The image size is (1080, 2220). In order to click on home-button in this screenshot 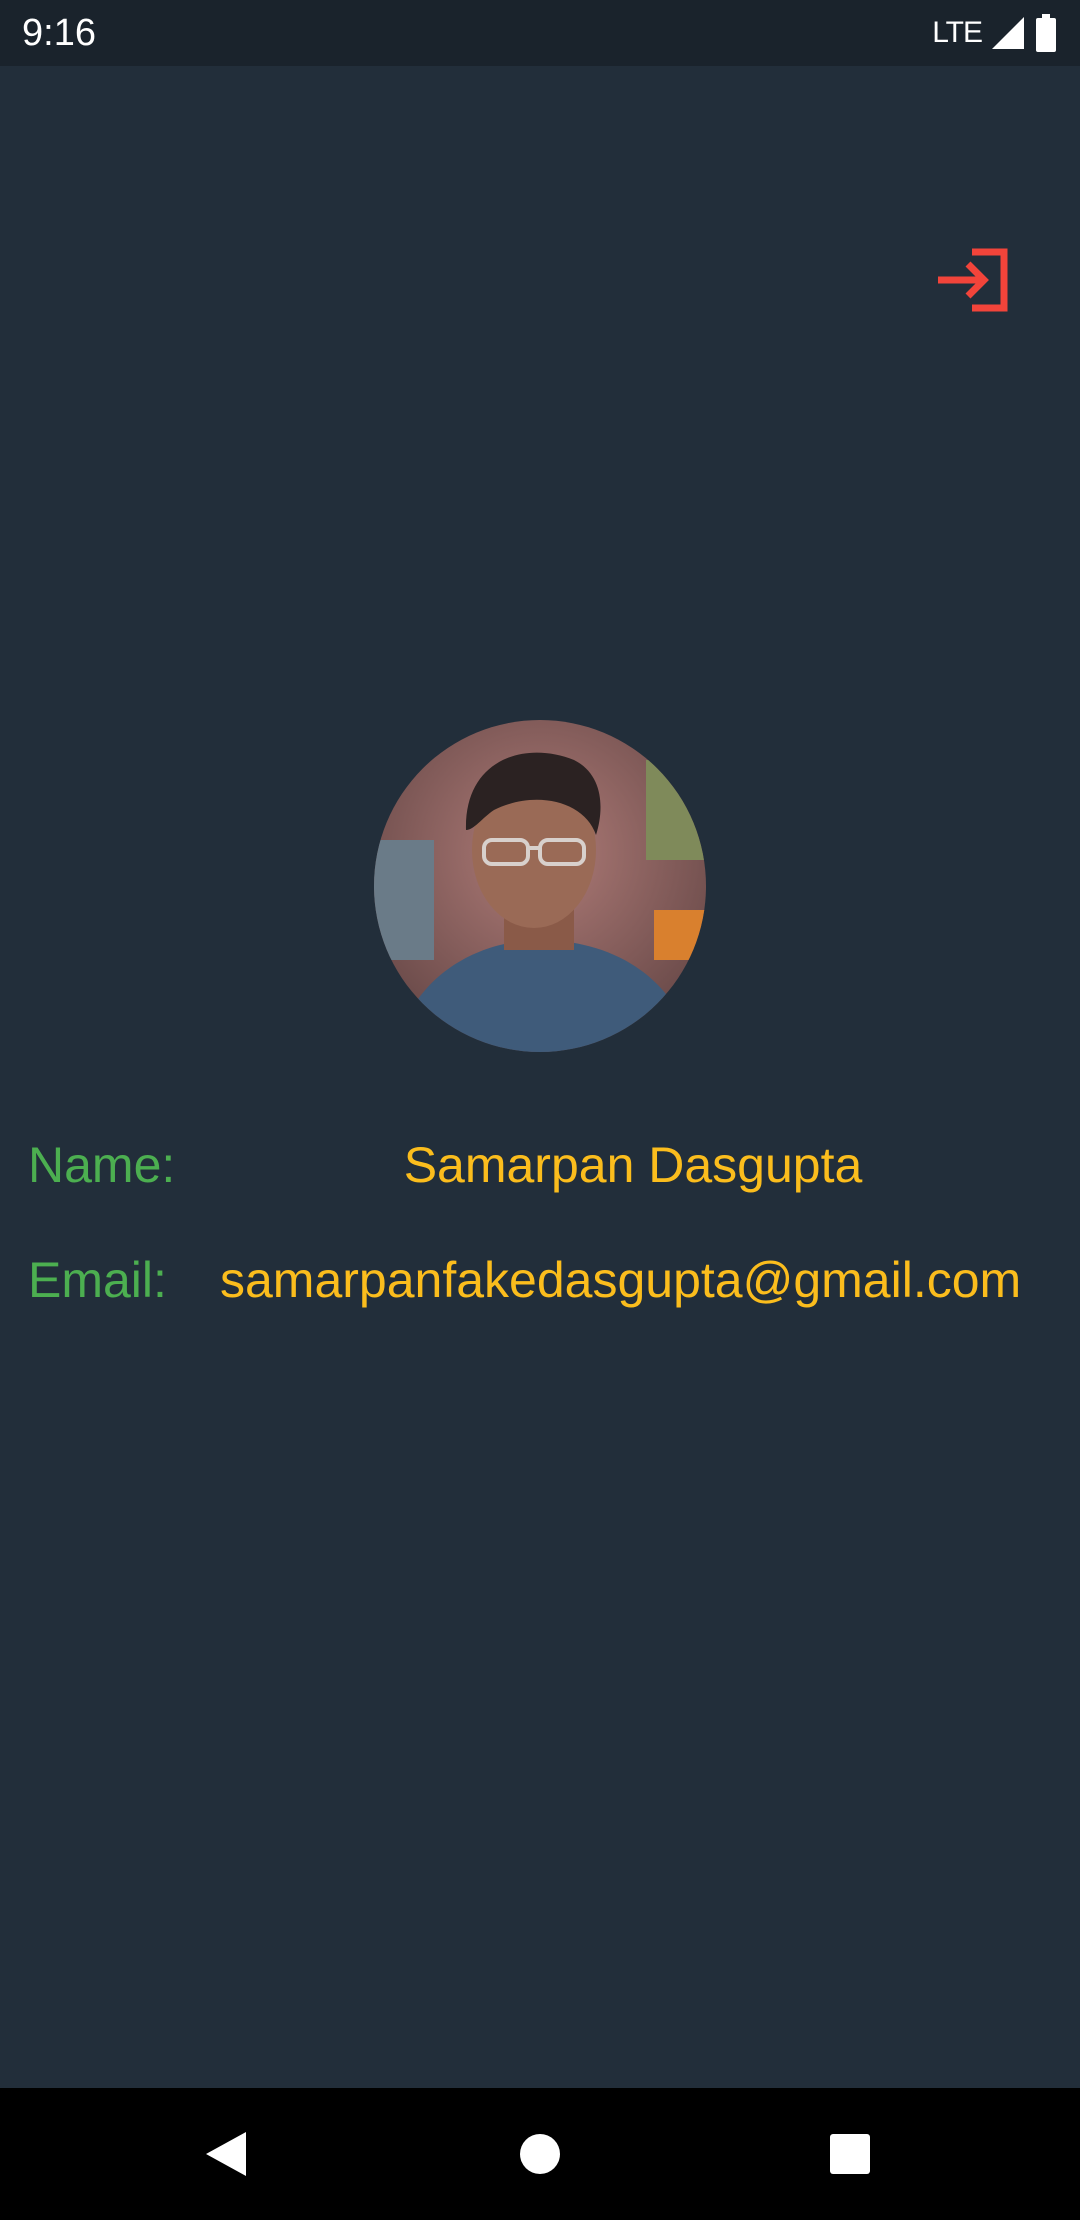, I will do `click(540, 2154)`.